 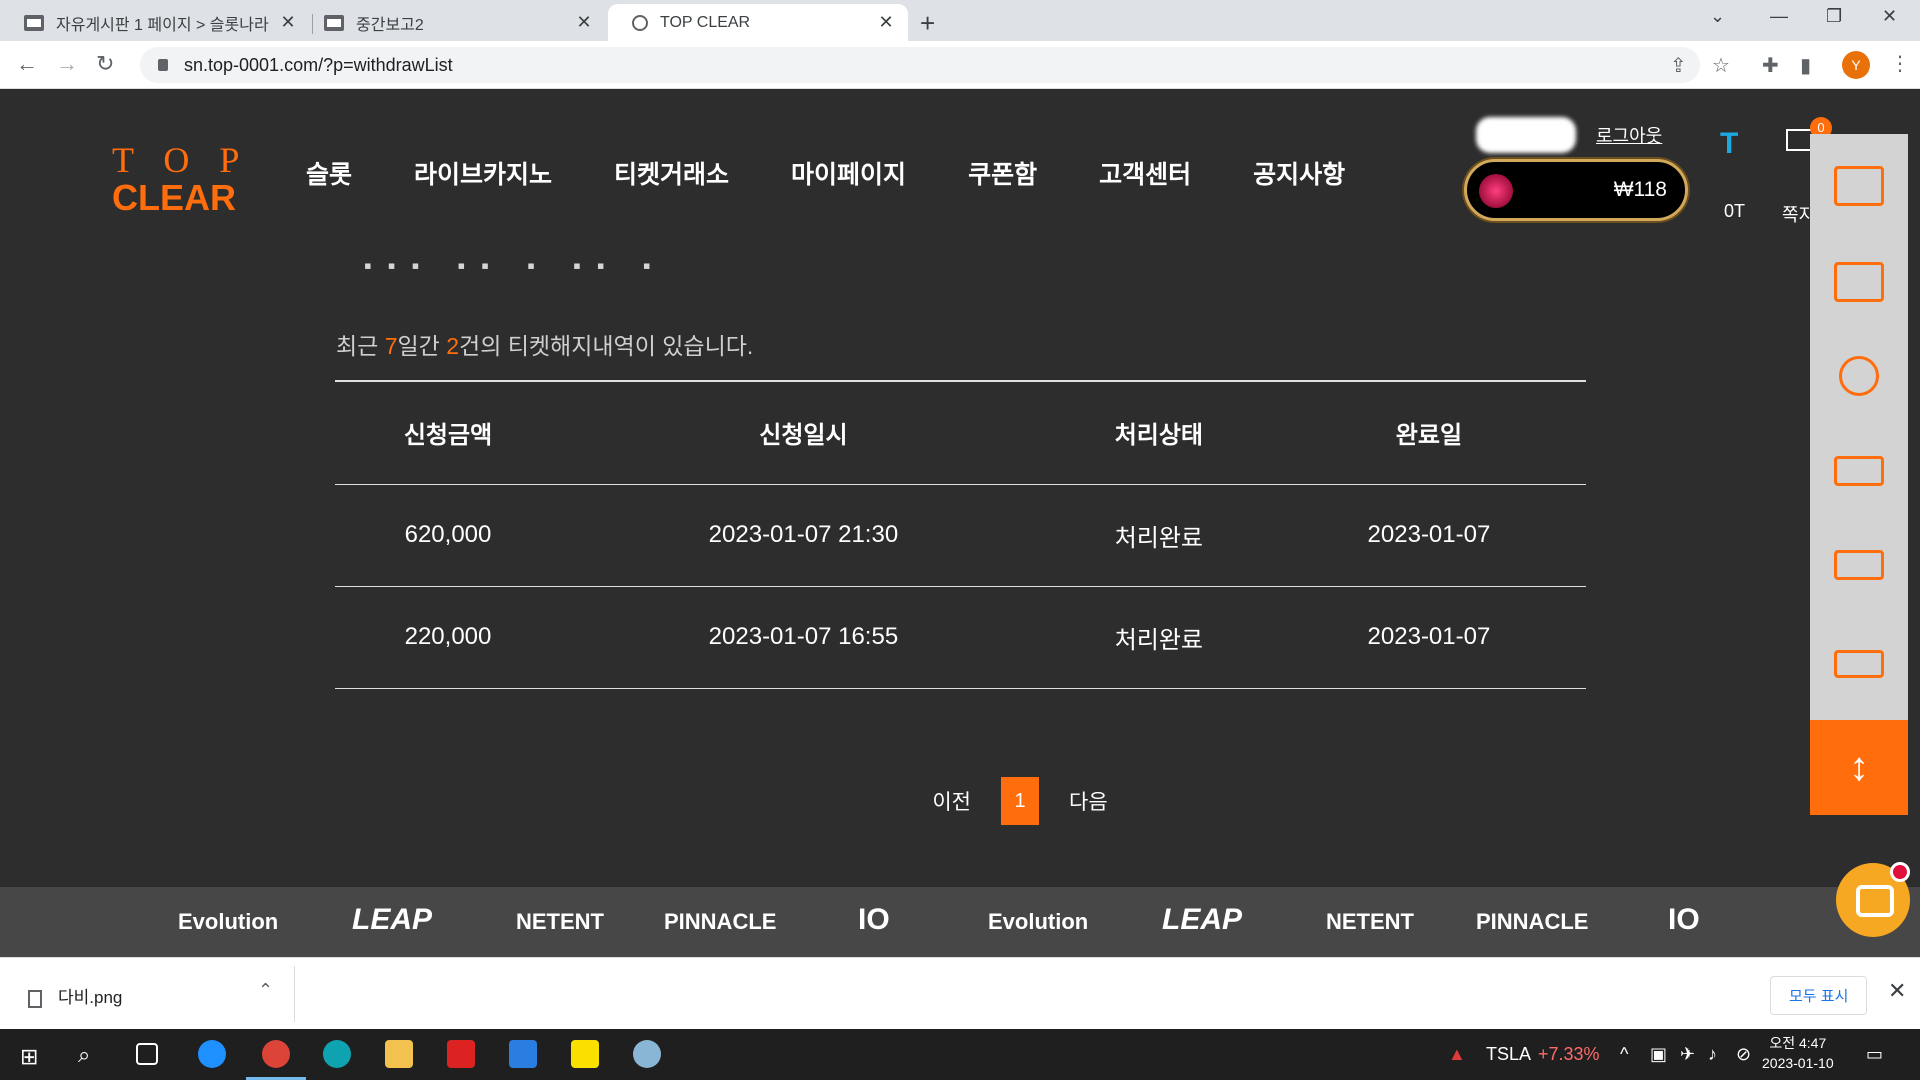 What do you see at coordinates (1889, 16) in the screenshot?
I see `close-window-button: ✕` at bounding box center [1889, 16].